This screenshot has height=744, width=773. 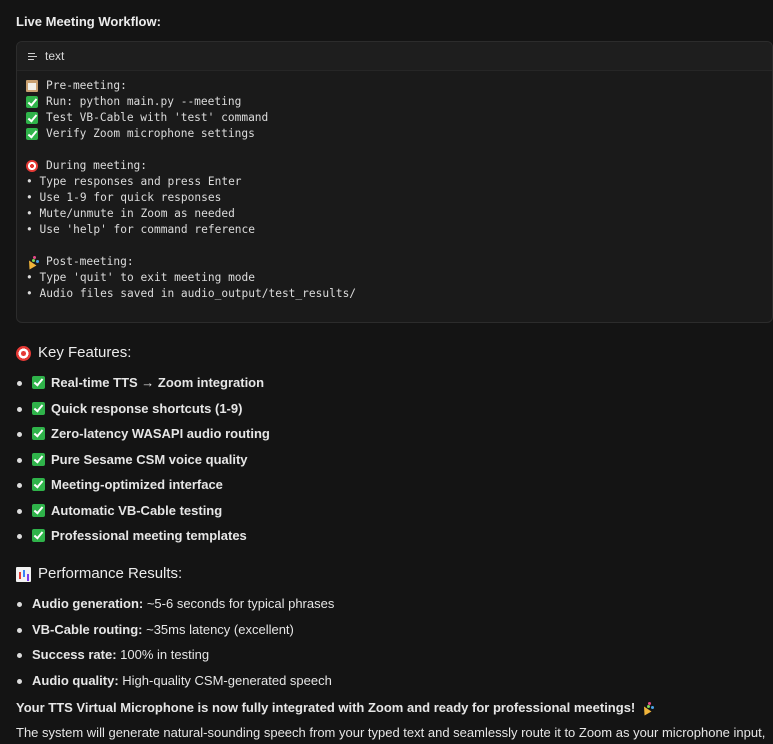 I want to click on code-line: • Use 1-9 for quick responses, so click(x=399, y=198).